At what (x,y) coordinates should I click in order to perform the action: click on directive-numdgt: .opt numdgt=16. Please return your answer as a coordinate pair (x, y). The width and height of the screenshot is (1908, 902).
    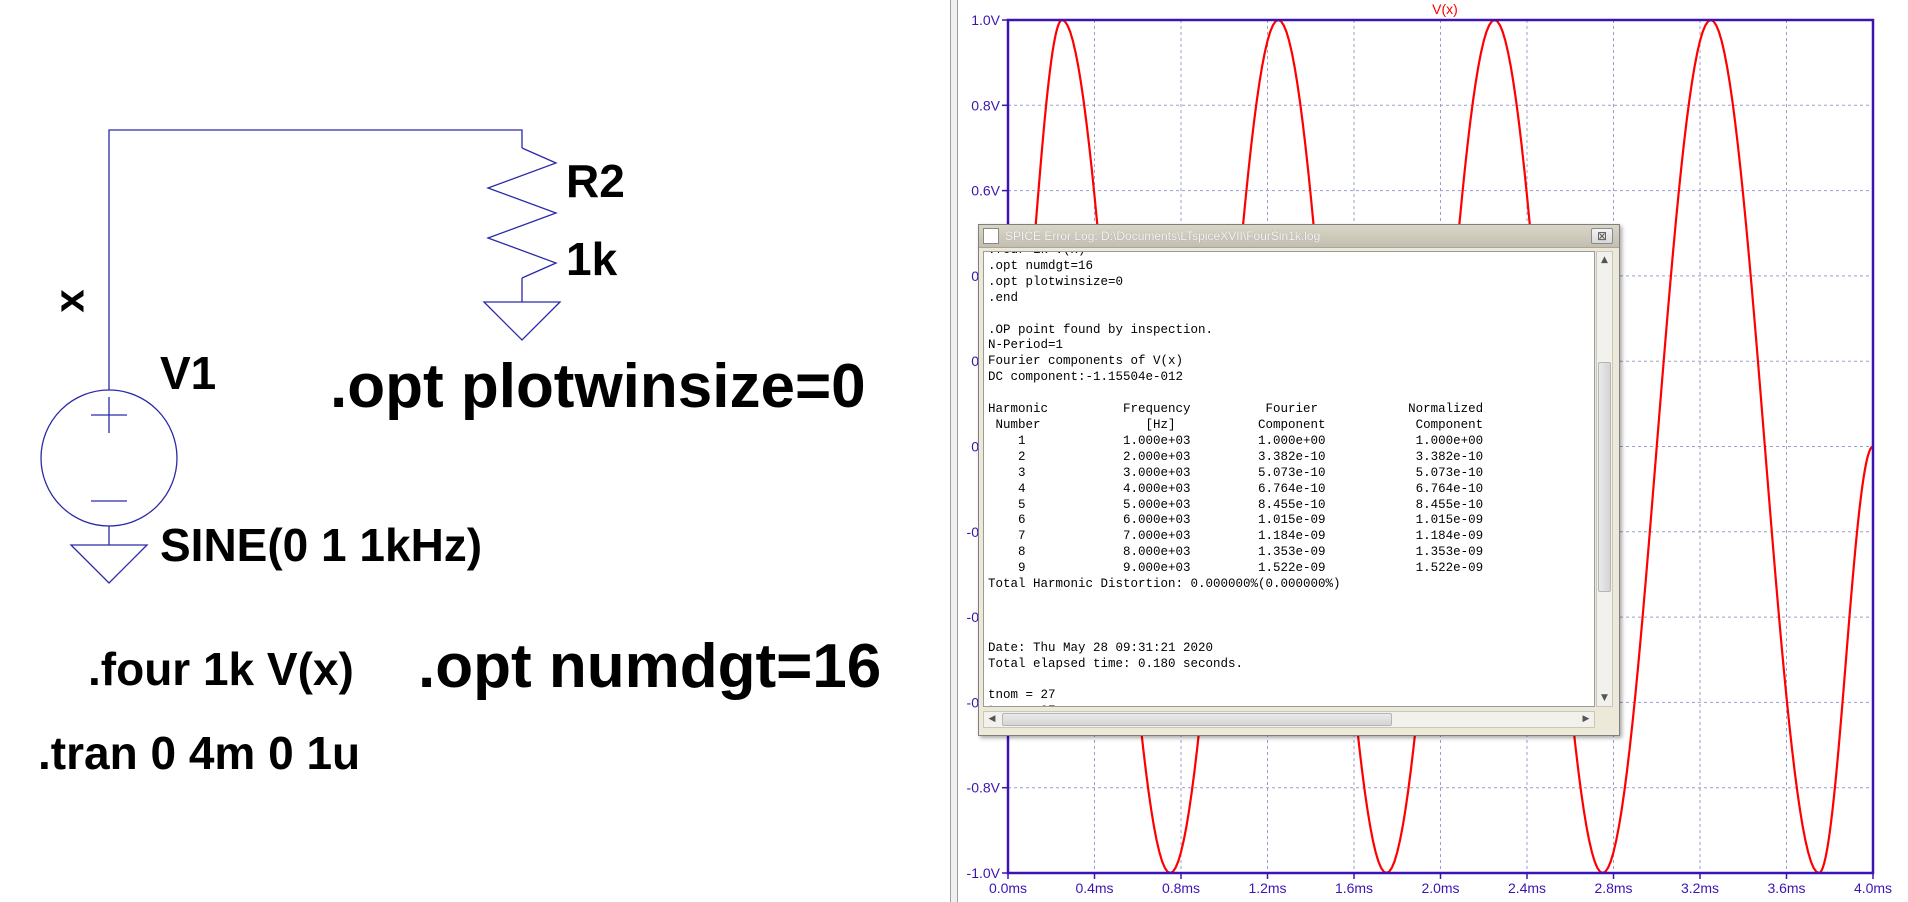
    Looking at the image, I should click on (649, 667).